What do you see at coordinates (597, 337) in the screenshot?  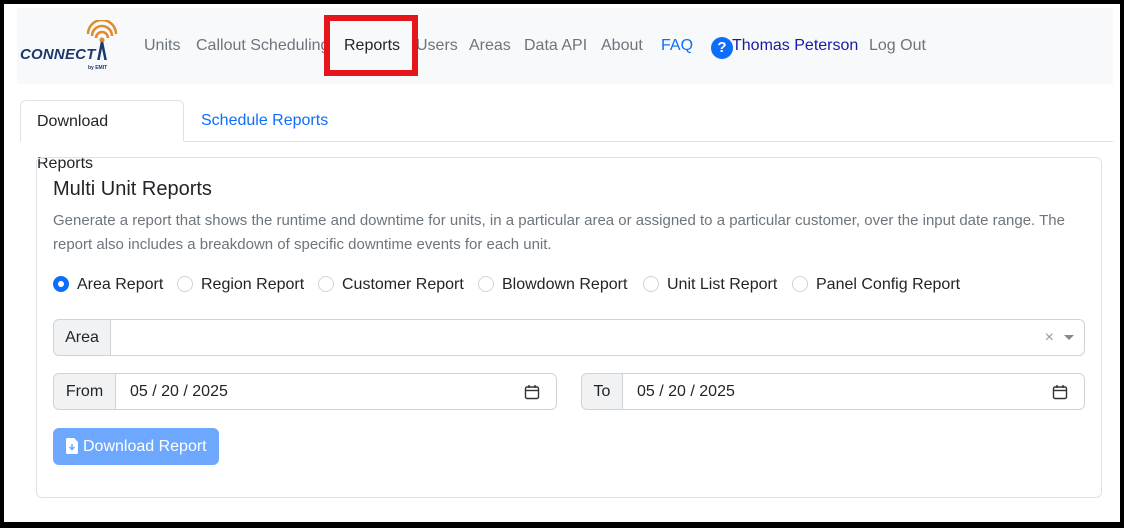 I see `area-select: ×` at bounding box center [597, 337].